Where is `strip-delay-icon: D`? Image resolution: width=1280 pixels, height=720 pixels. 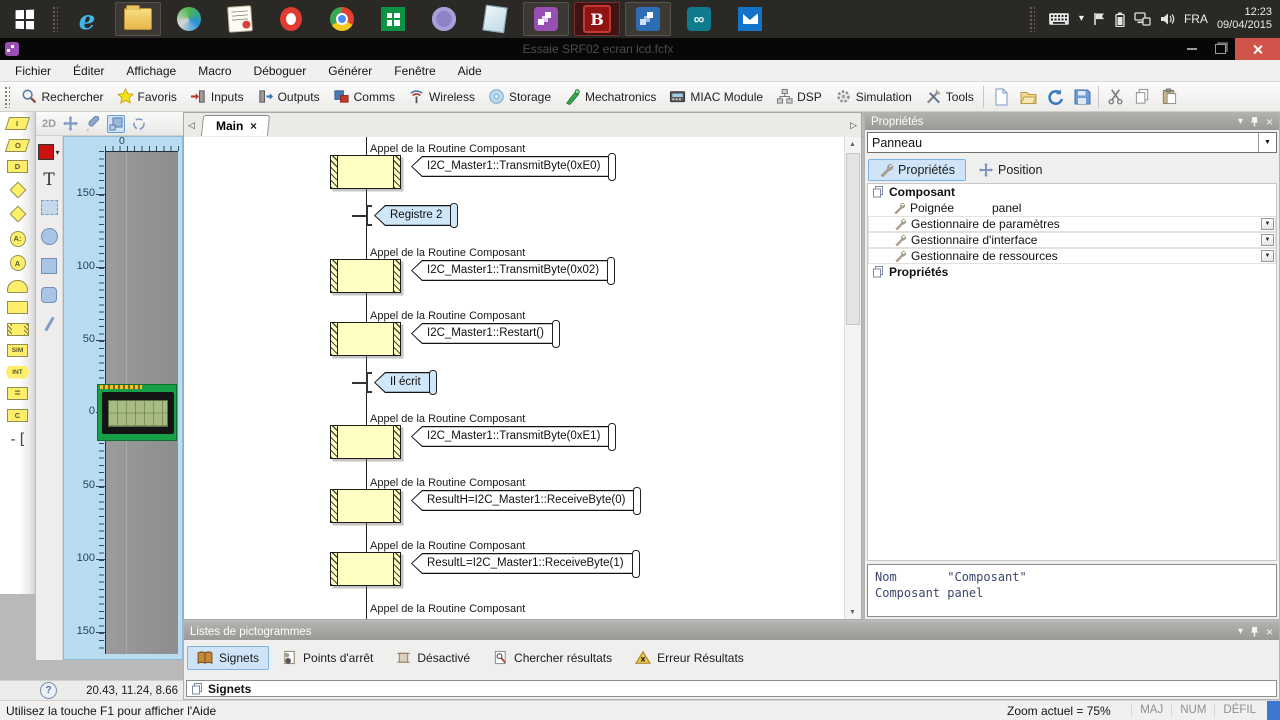
strip-delay-icon: D is located at coordinates (17, 166).